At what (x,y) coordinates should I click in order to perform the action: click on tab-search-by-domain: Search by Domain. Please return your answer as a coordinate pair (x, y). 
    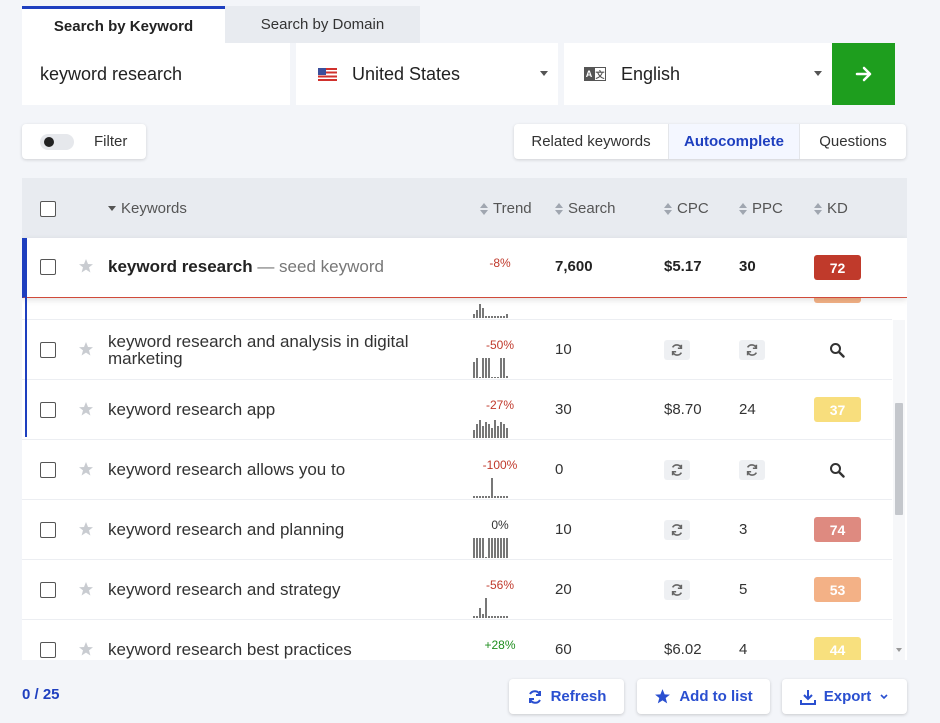
    Looking at the image, I should click on (322, 24).